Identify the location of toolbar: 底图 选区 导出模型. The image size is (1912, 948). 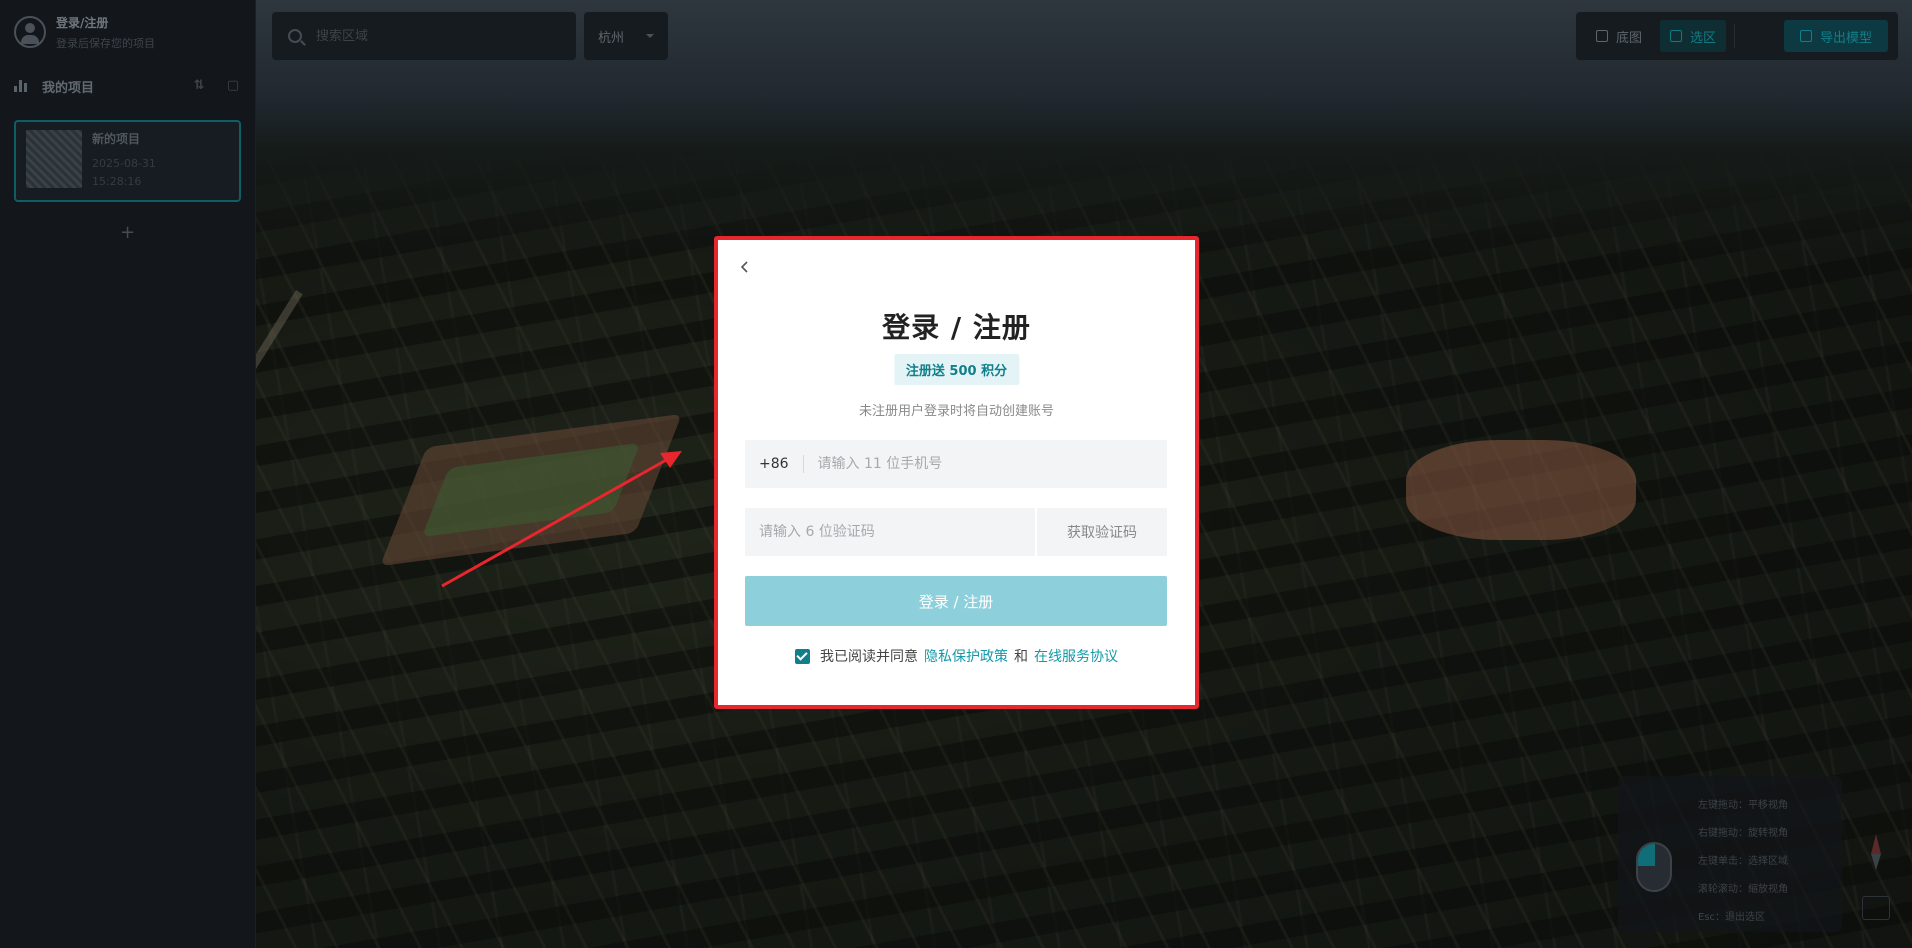
(1737, 36).